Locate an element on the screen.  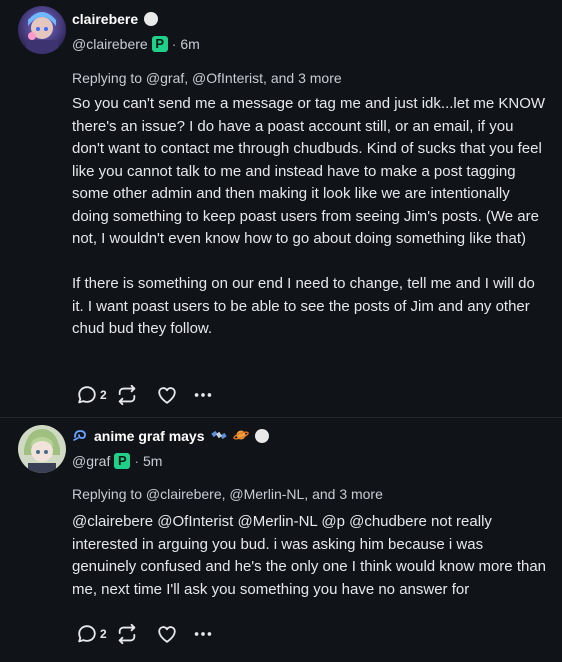
post-header: clairebere @clairebere P · 6m is located at coordinates (308, 32).